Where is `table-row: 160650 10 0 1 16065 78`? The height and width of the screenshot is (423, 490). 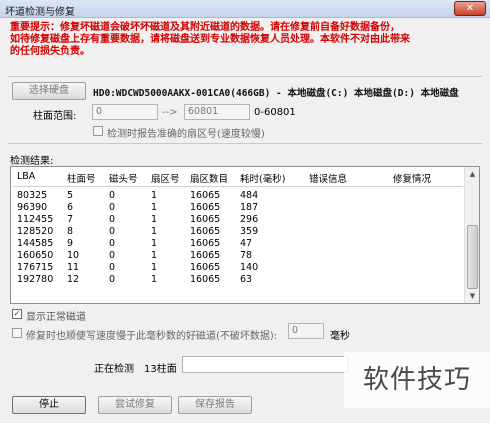
table-row: 160650 10 0 1 16065 78 is located at coordinates (237, 256).